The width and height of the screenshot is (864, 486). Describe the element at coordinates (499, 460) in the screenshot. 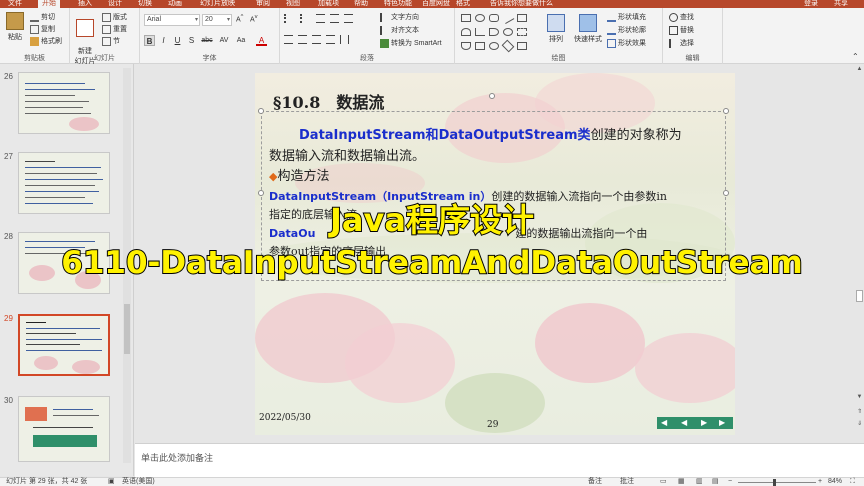

I see `notes-pane: 单击此处添加备注` at that location.